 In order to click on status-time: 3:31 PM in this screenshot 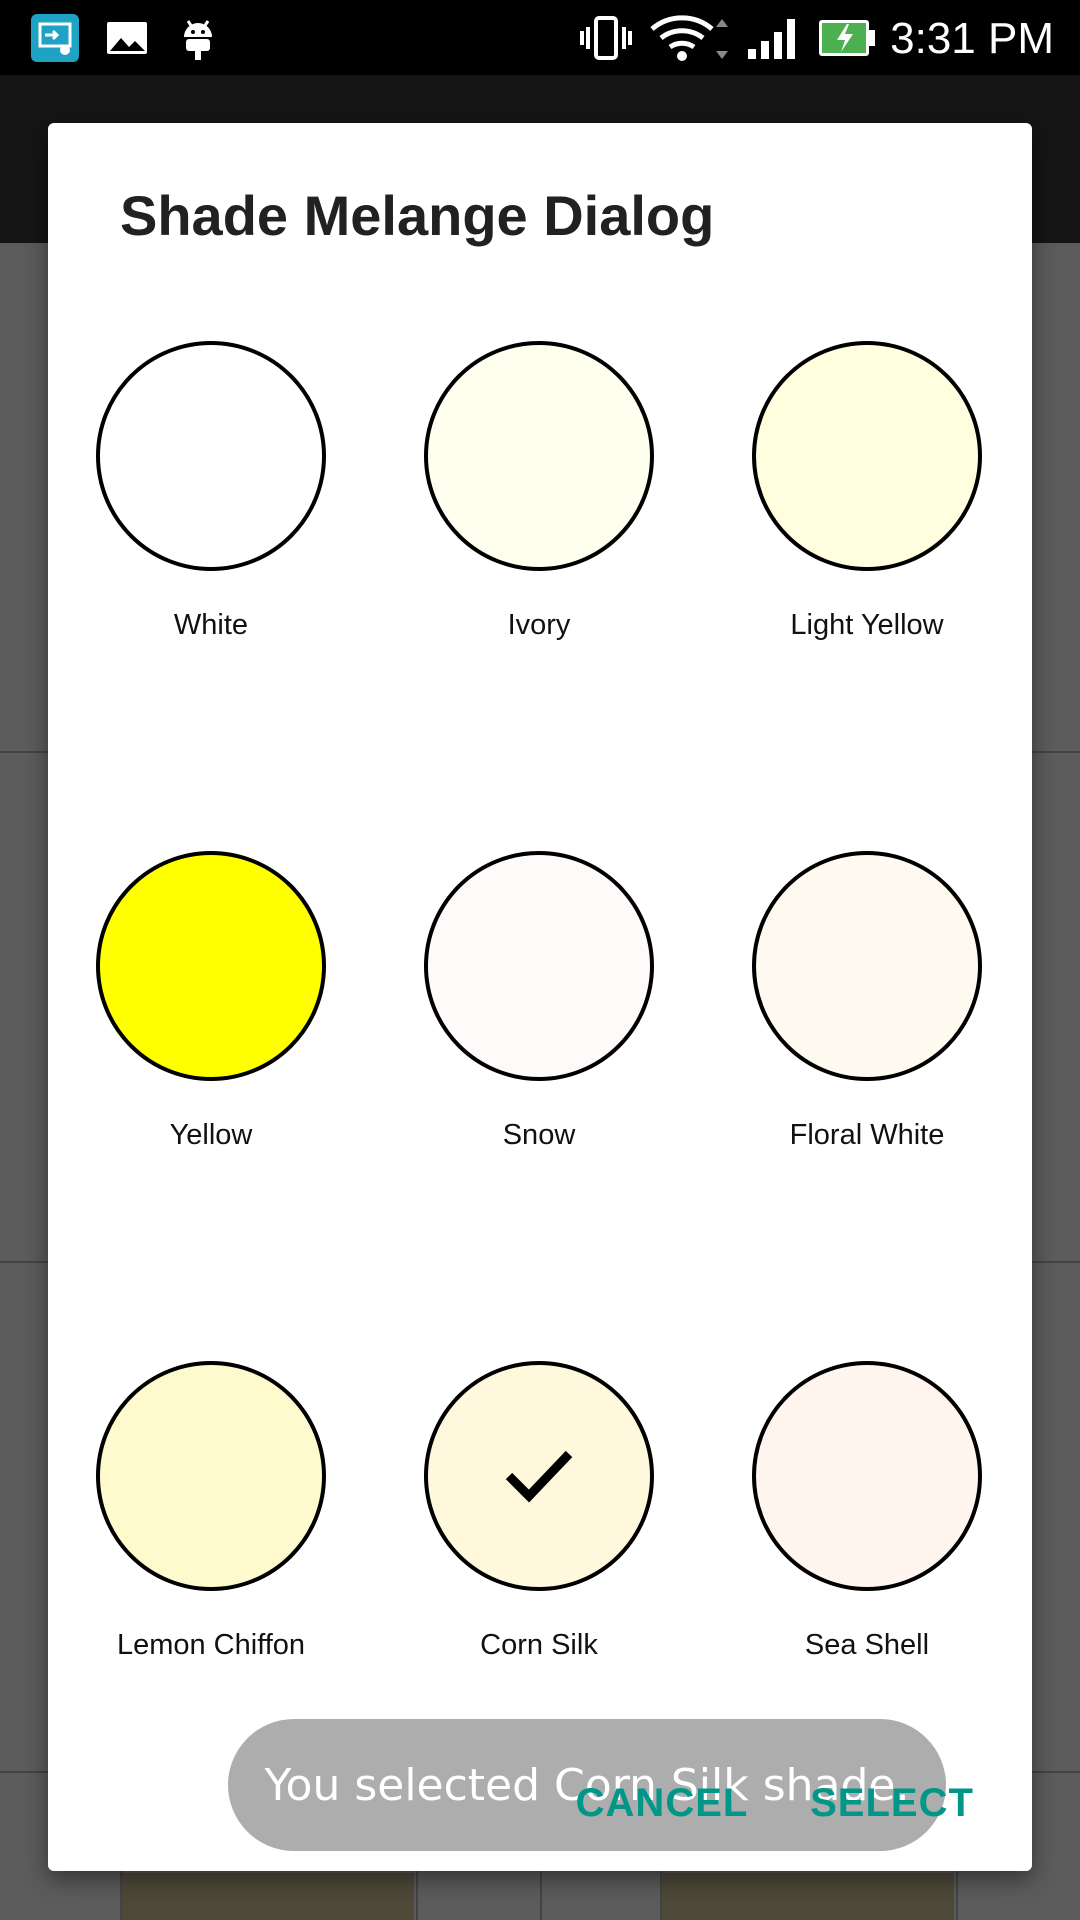, I will do `click(972, 38)`.